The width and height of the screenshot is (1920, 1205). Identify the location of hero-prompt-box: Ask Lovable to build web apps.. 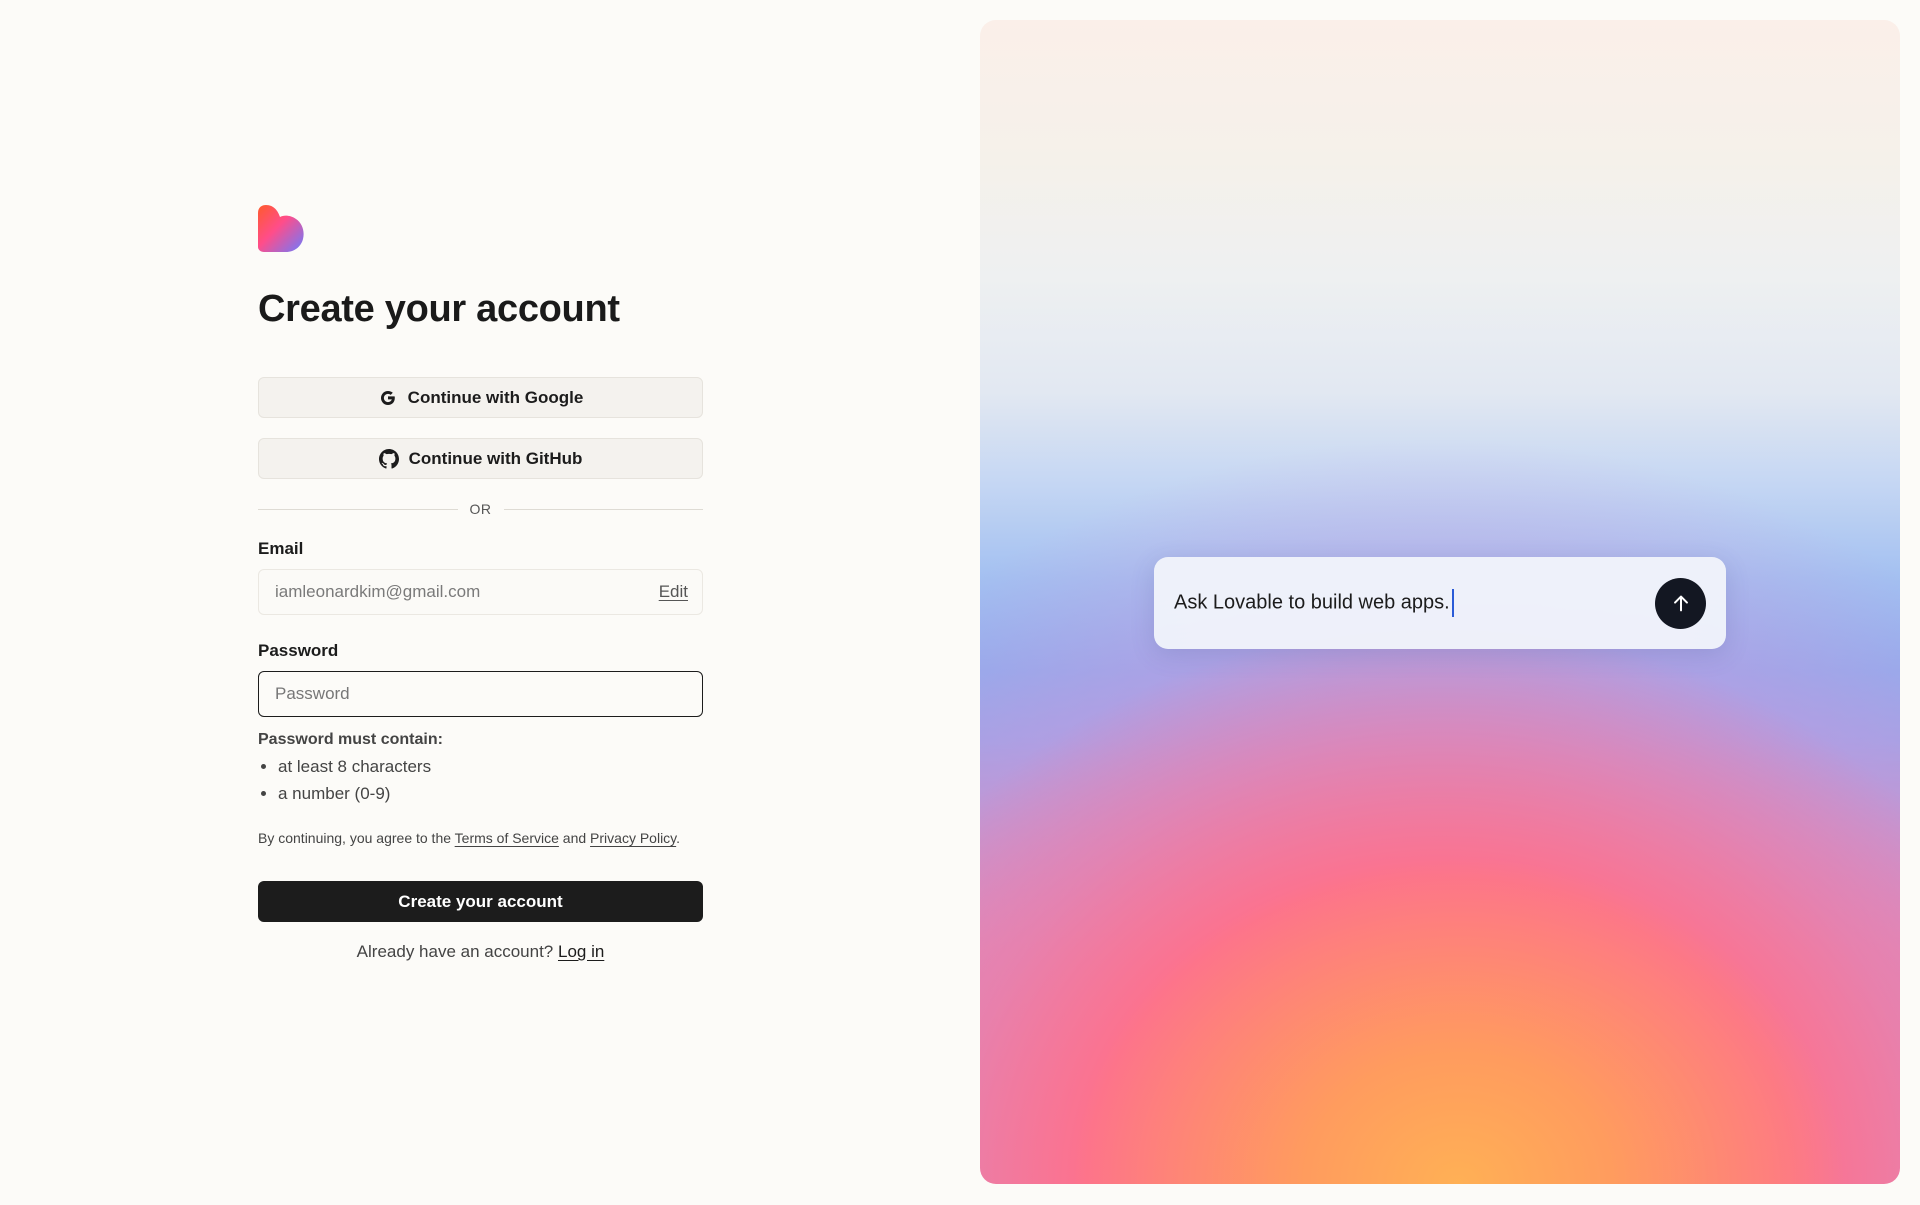
(1440, 603).